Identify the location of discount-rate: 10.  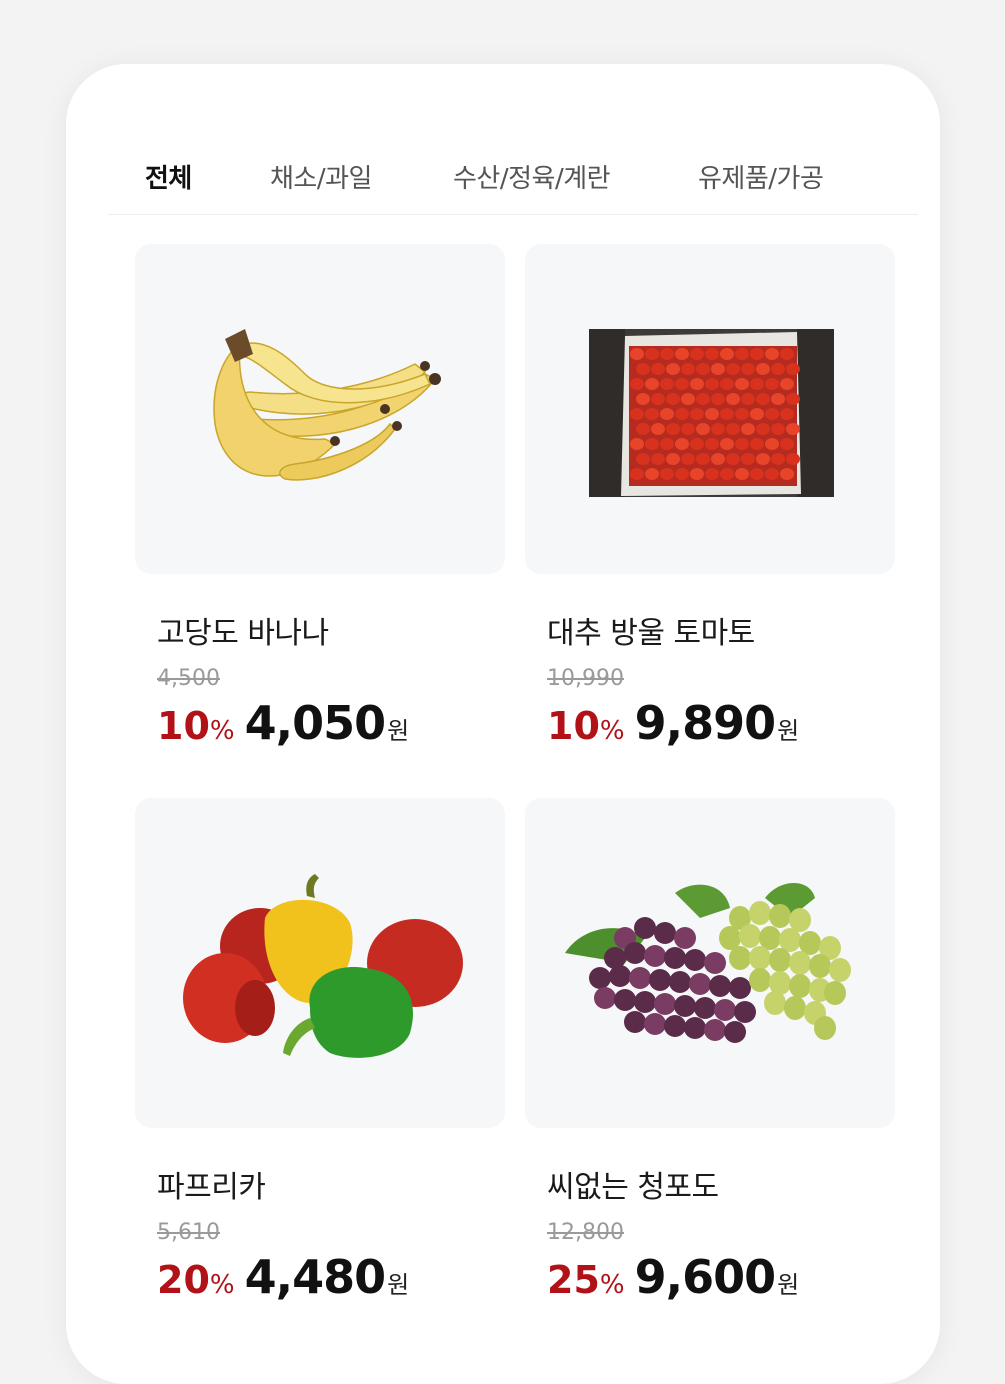
(573, 726).